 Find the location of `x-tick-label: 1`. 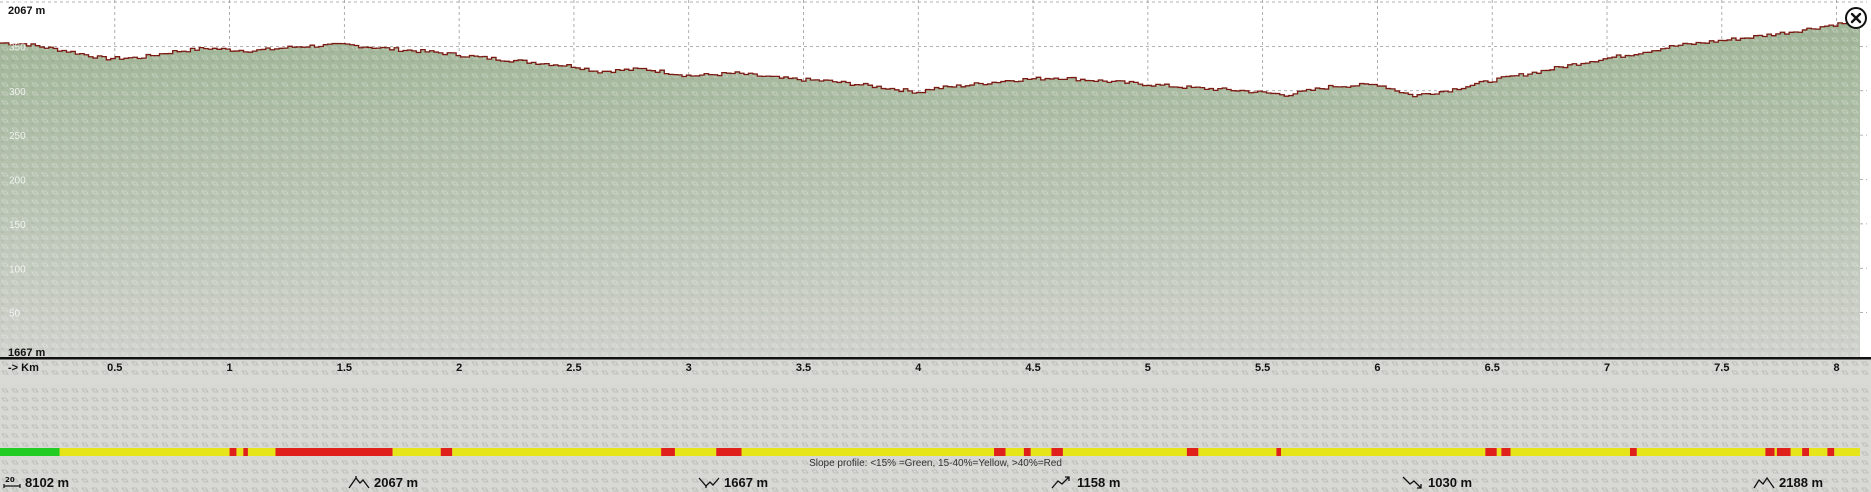

x-tick-label: 1 is located at coordinates (230, 368).